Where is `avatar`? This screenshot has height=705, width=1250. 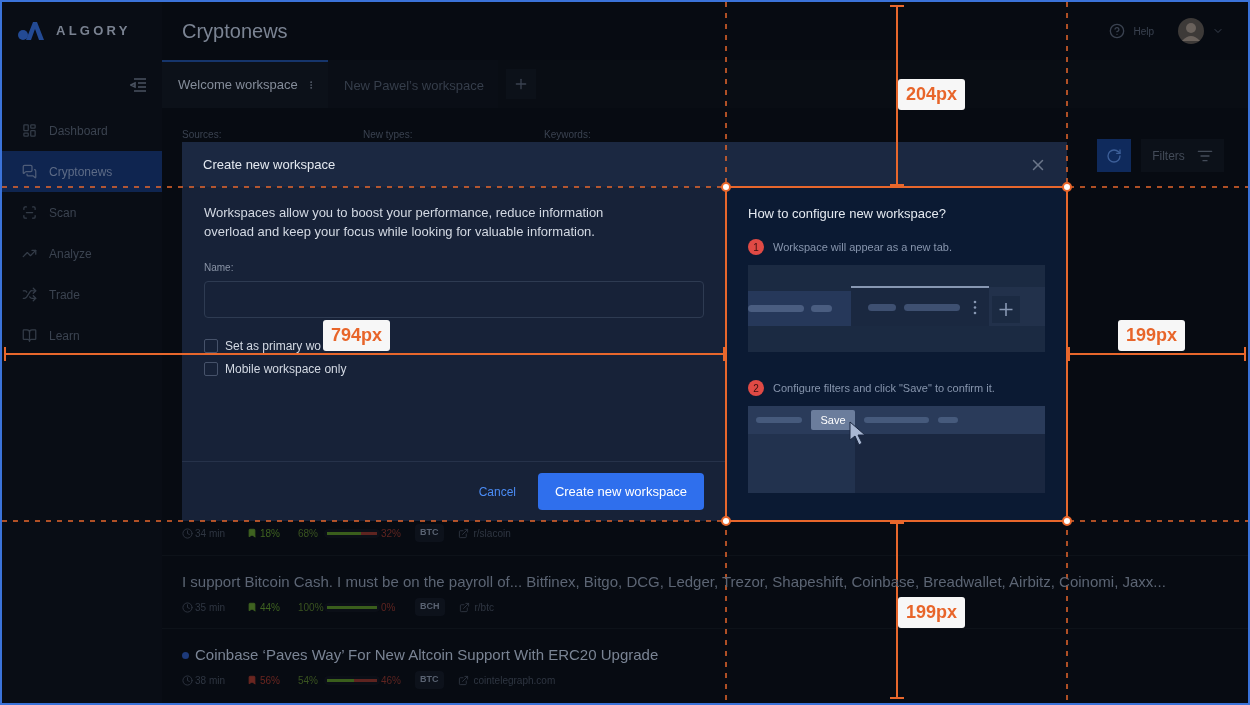
avatar is located at coordinates (1191, 31).